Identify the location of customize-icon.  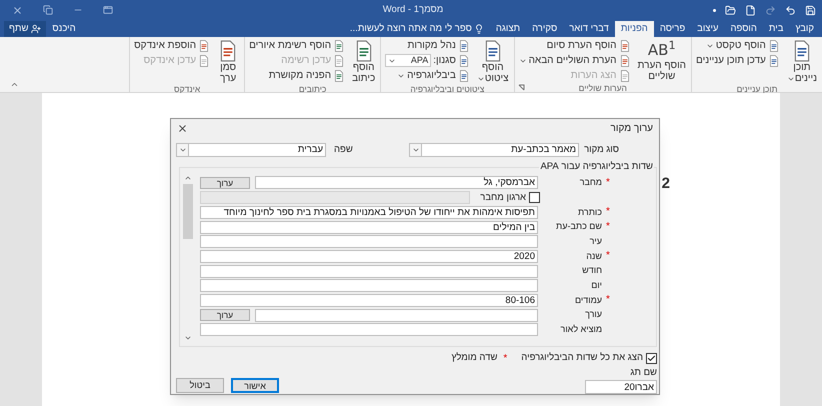
(714, 10).